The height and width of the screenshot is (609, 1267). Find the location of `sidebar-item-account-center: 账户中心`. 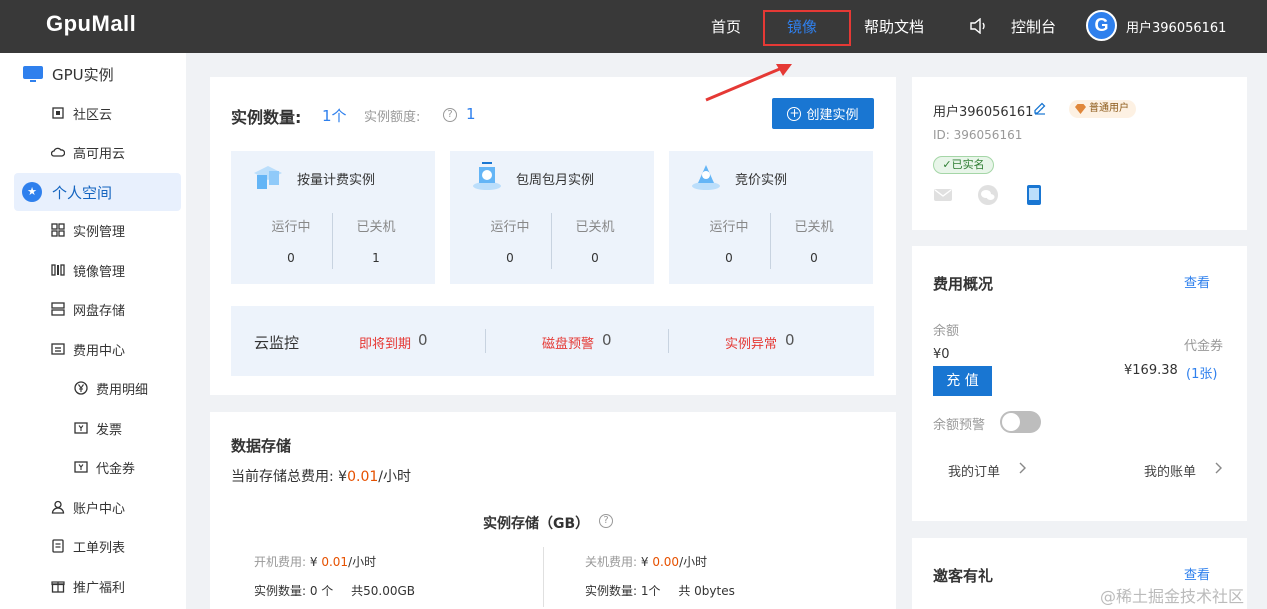

sidebar-item-account-center: 账户中心 is located at coordinates (93, 507).